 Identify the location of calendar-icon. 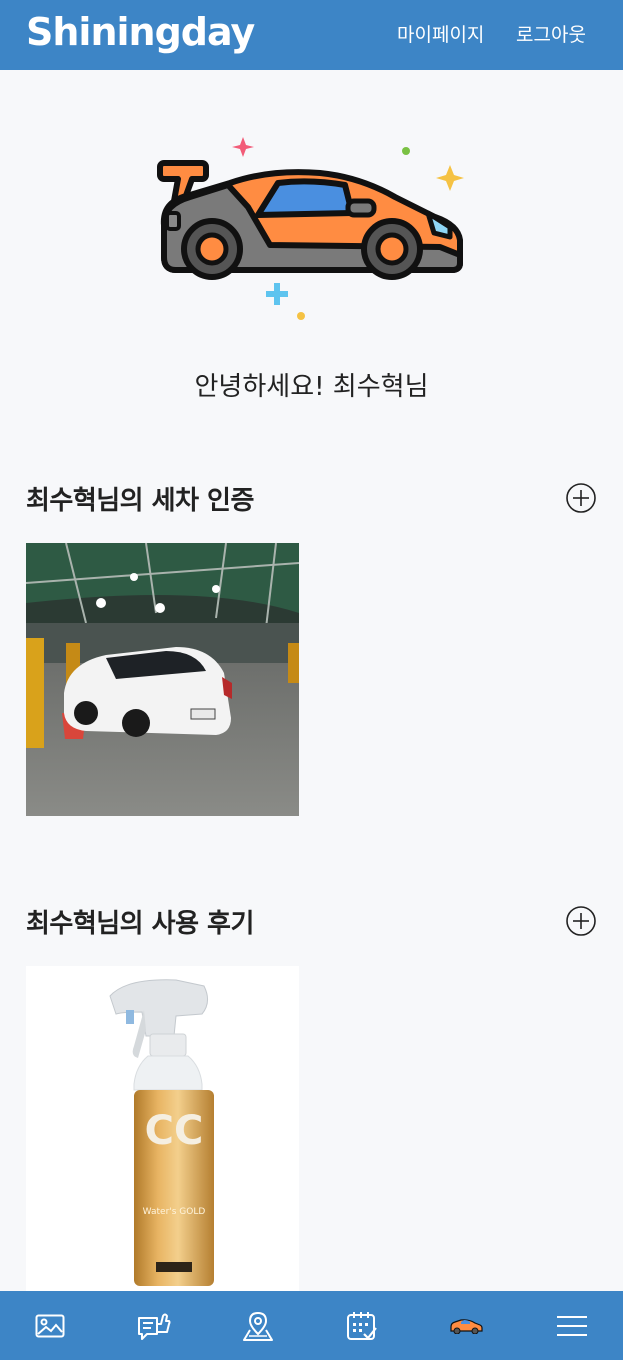
(362, 1325).